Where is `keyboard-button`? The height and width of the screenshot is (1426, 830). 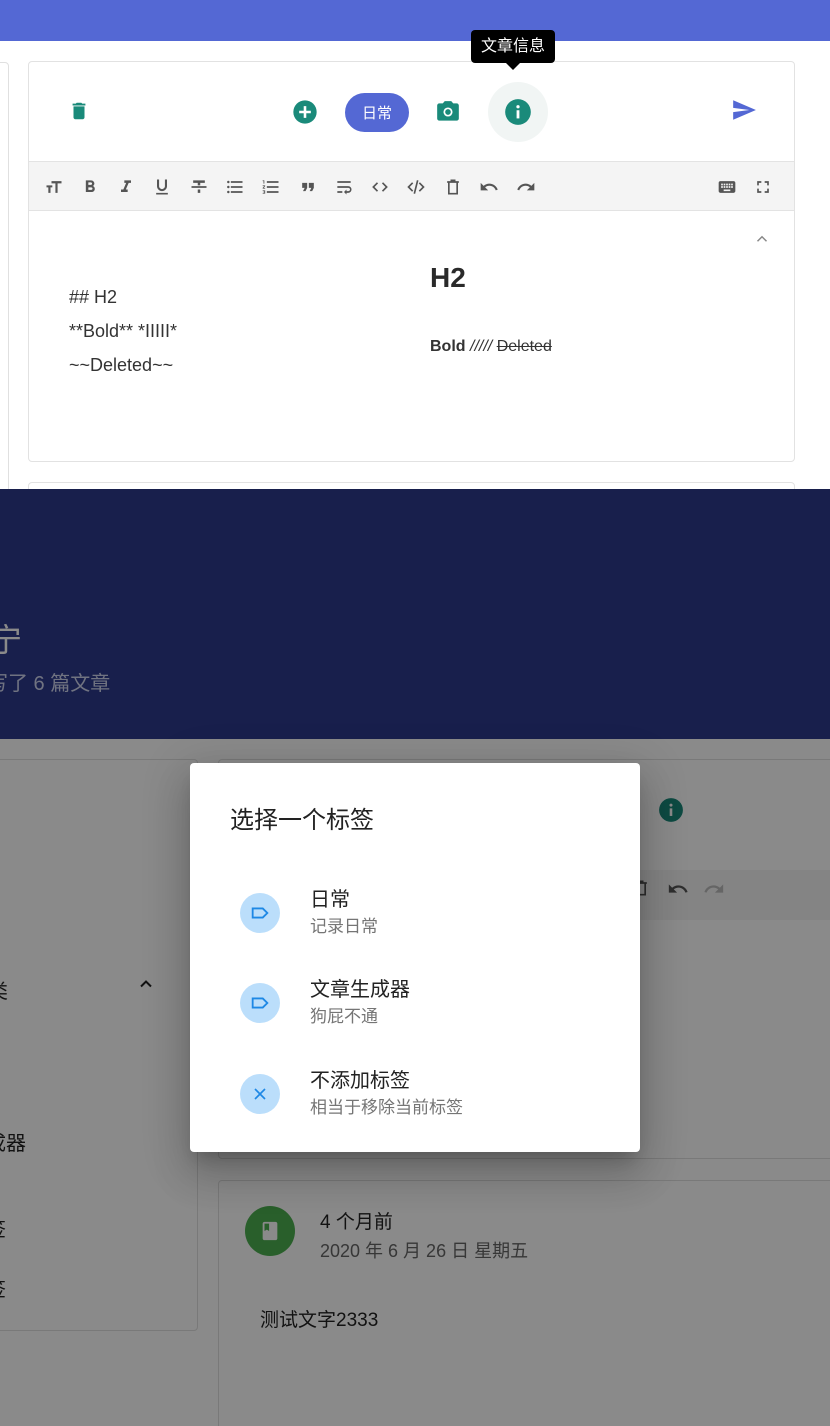
keyboard-button is located at coordinates (727, 187).